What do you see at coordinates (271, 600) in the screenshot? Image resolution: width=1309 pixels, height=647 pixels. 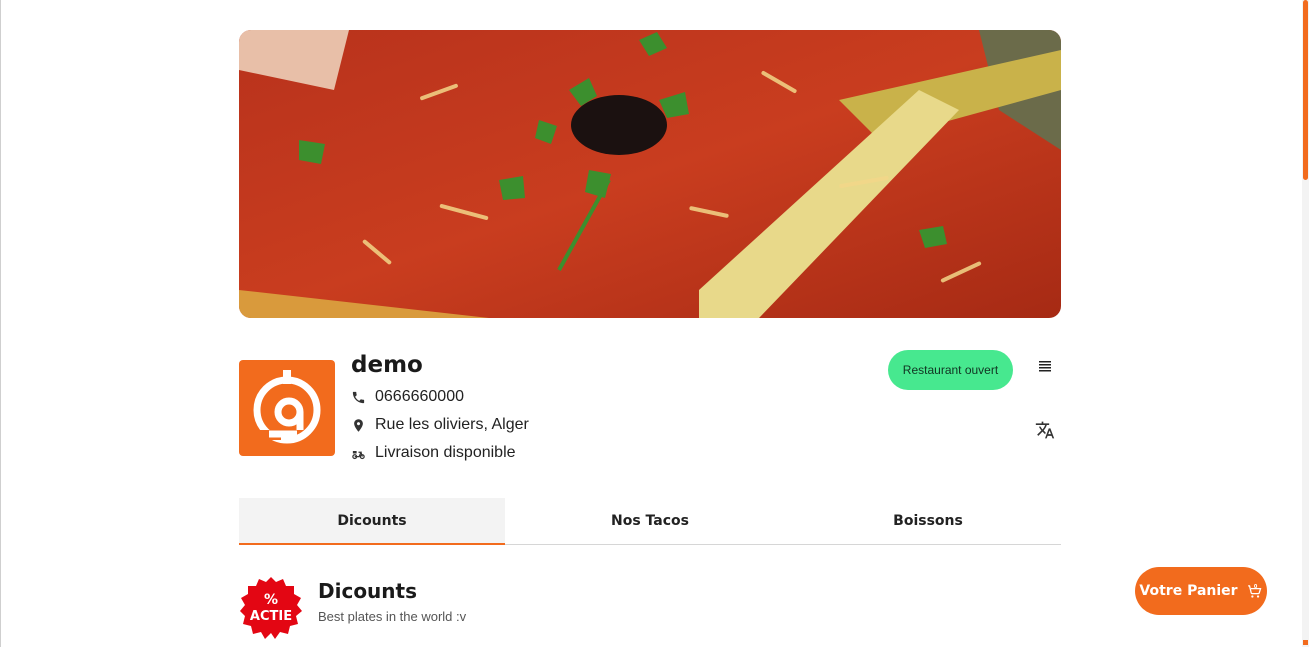 I see `discount-badge-symbol: %` at bounding box center [271, 600].